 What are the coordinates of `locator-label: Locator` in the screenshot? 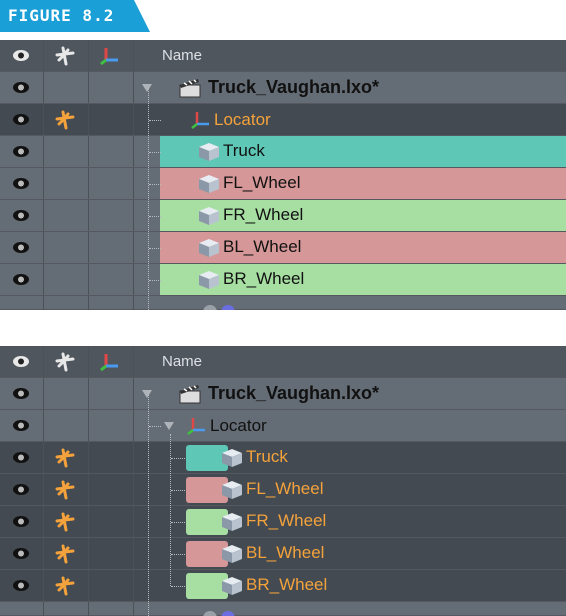 It's located at (242, 119).